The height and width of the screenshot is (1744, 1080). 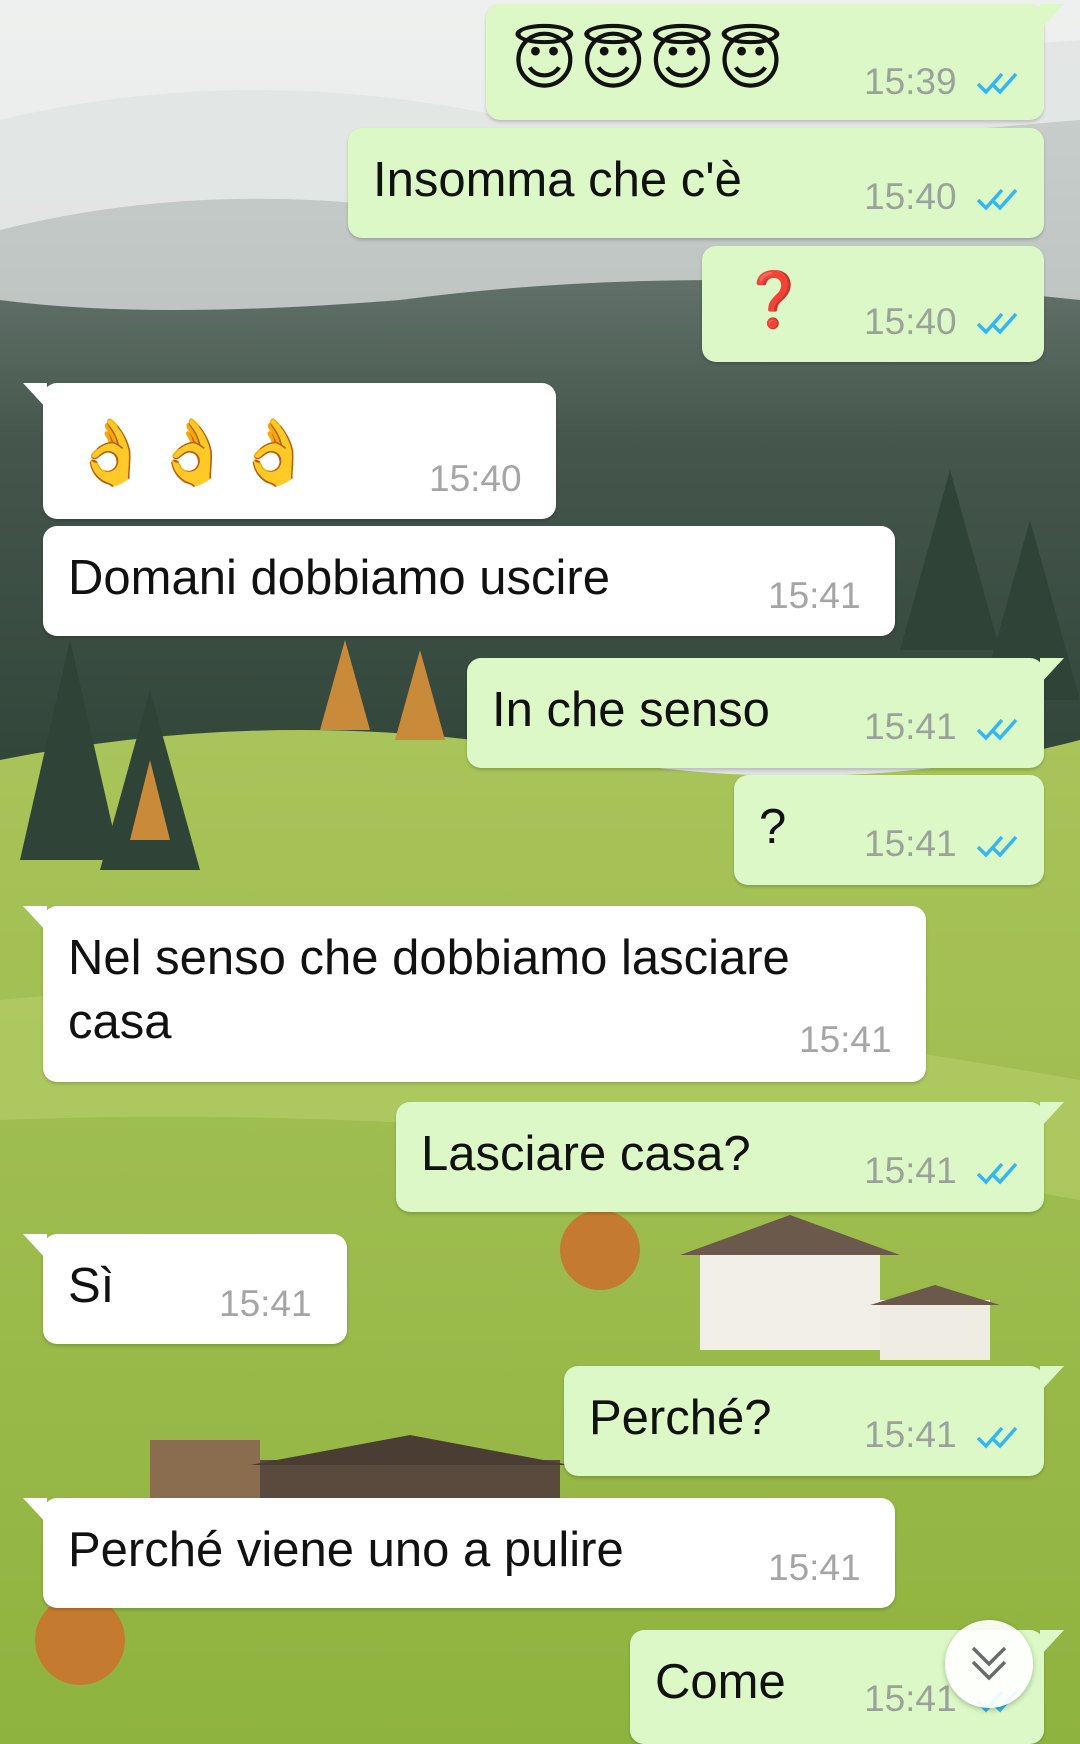 I want to click on incoming-message-bubble: Domani dobbiamo uscire 15:41, so click(x=469, y=581).